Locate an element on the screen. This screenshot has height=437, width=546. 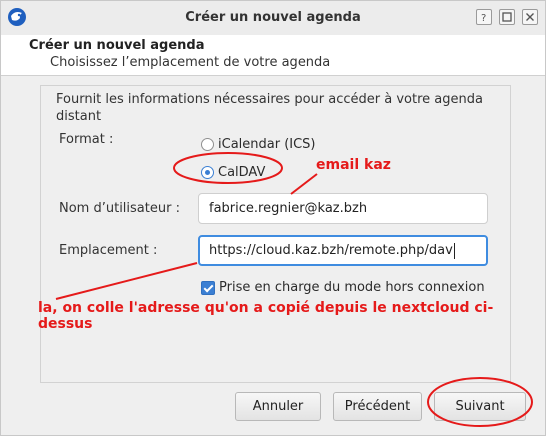
location-label: Emplacement : is located at coordinates (108, 250).